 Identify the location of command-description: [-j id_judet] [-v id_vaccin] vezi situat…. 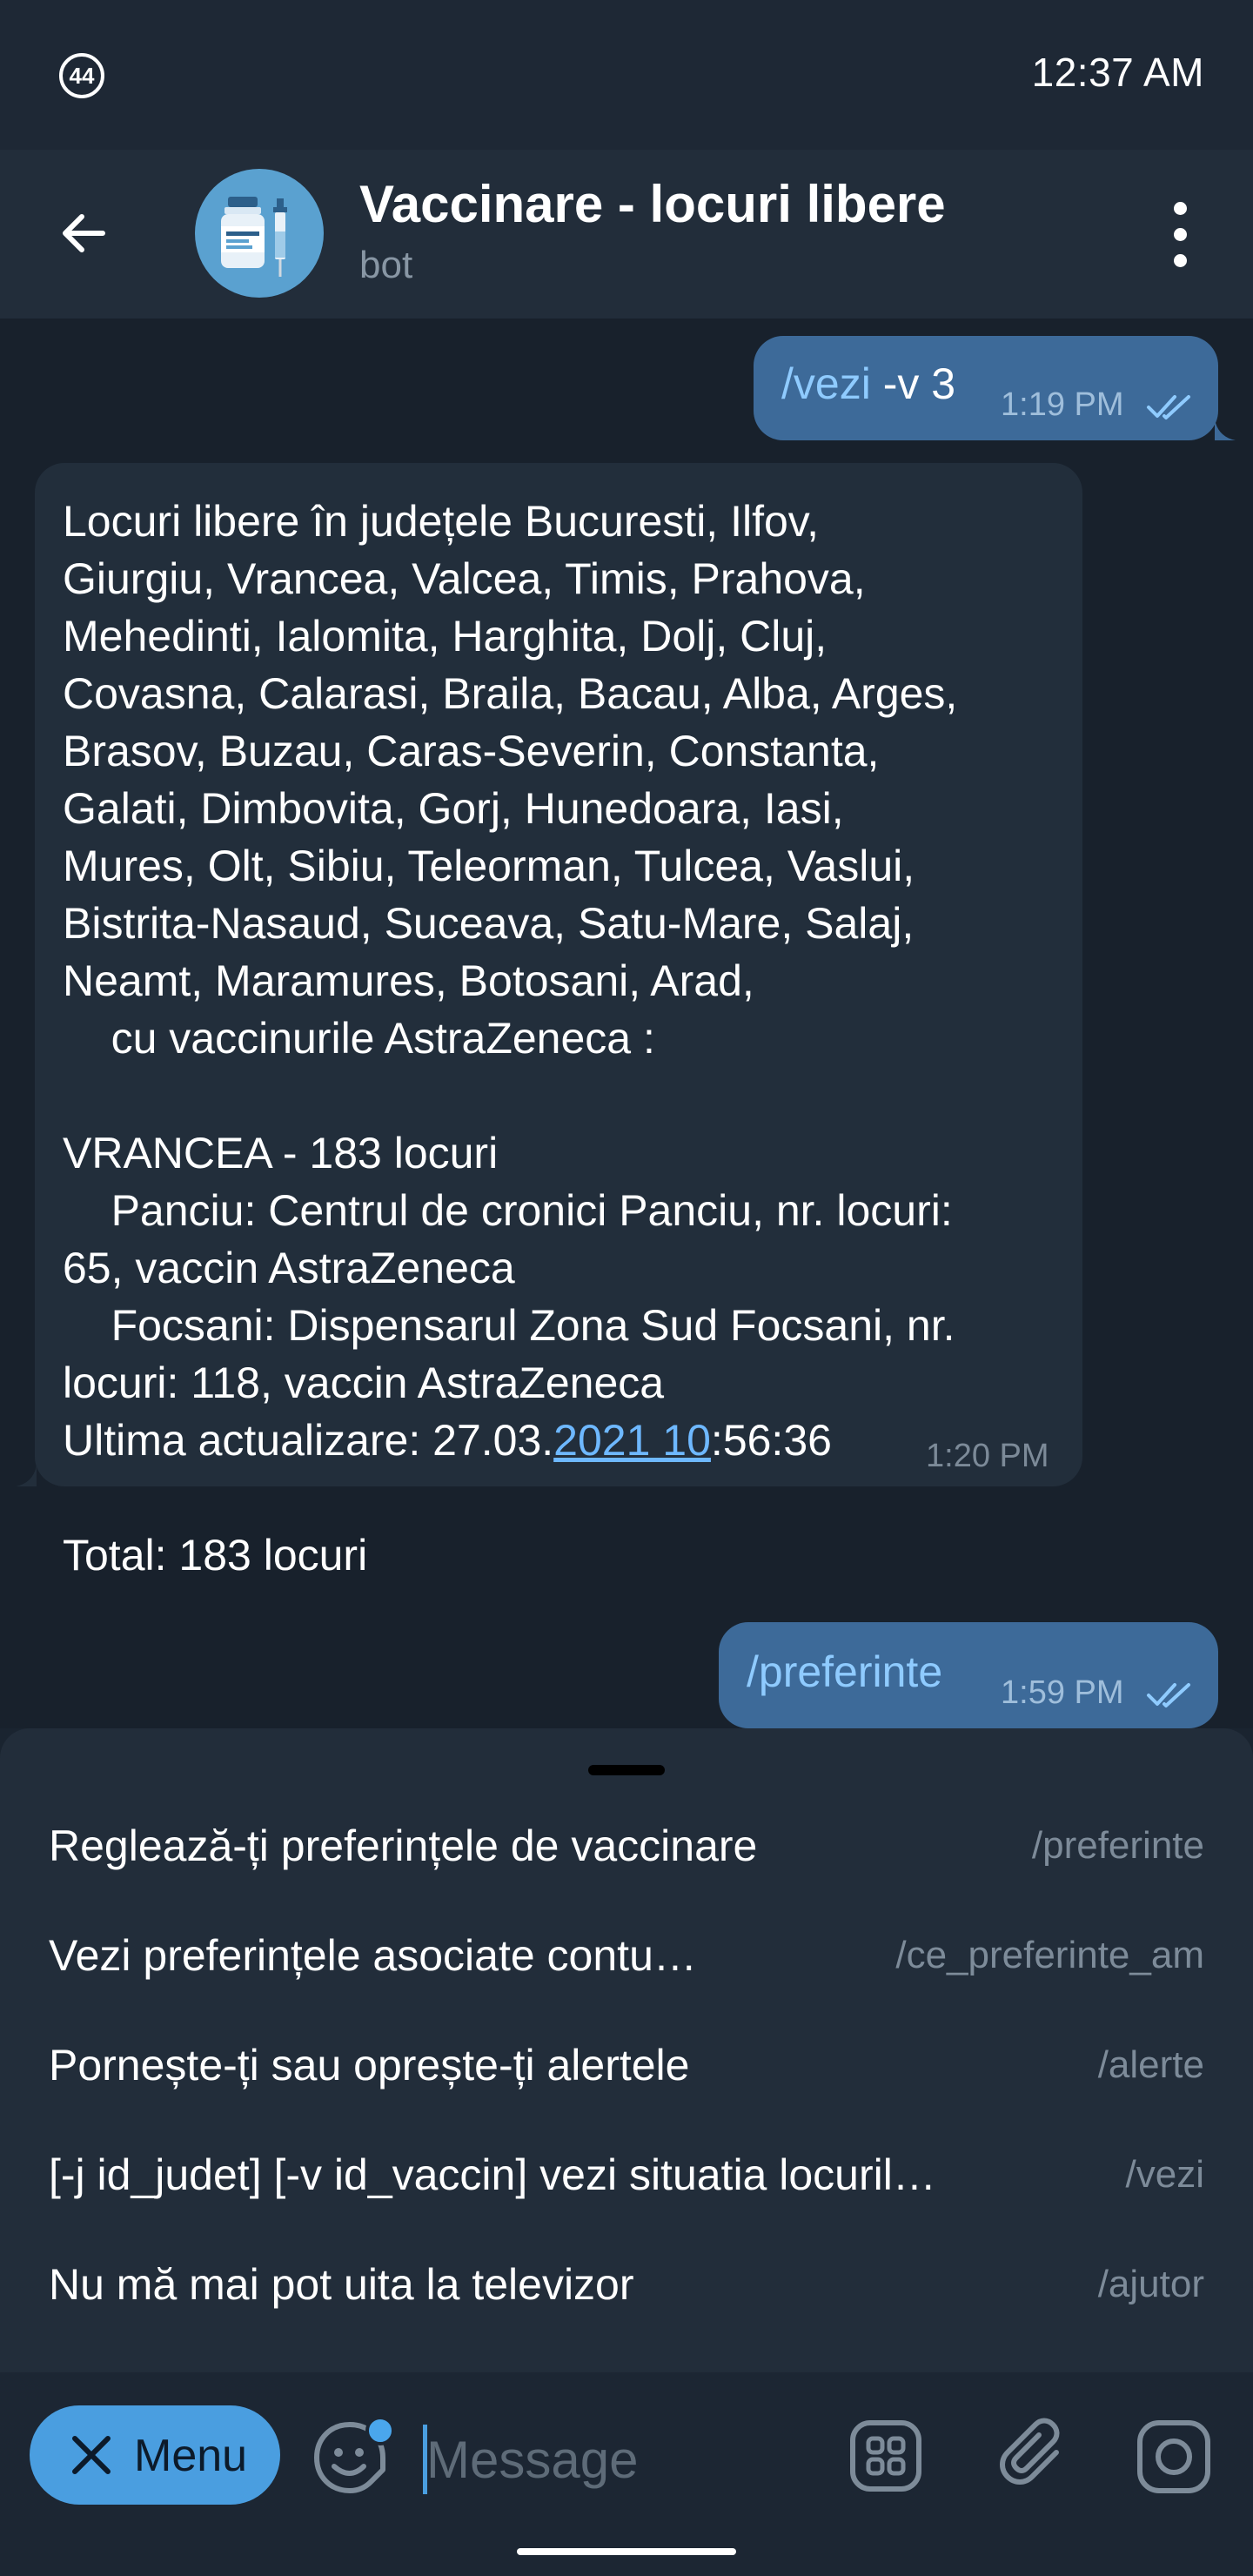
(492, 2174).